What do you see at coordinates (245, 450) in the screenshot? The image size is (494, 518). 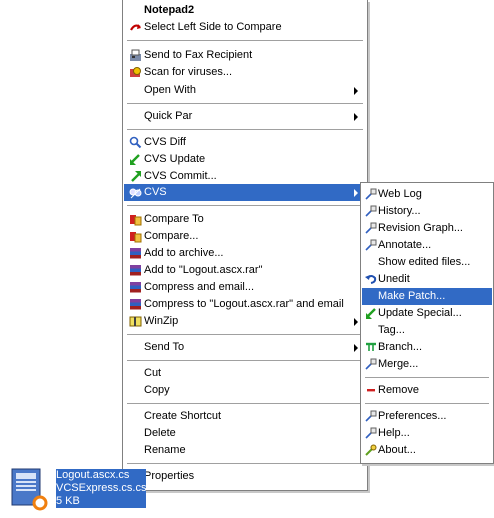 I see `menu-item-rename: Rename` at bounding box center [245, 450].